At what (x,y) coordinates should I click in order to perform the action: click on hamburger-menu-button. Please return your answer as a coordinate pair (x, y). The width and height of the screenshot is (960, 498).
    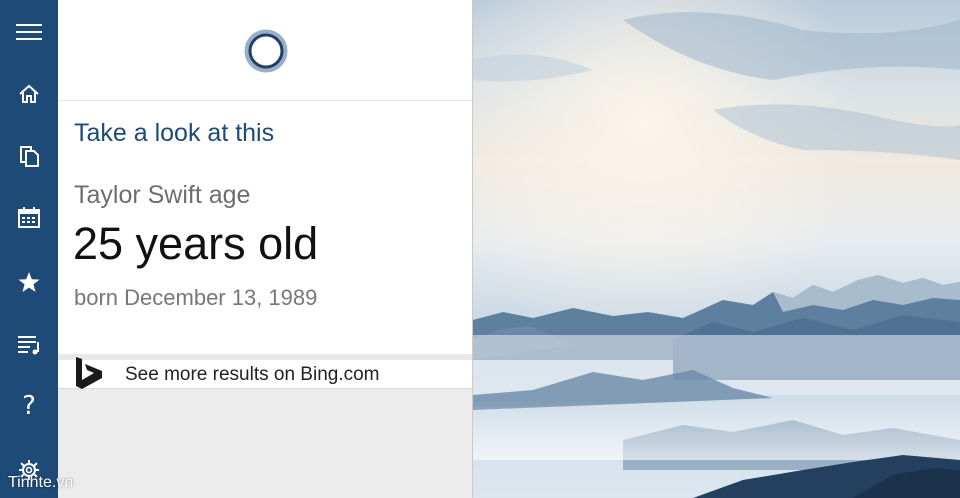
    Looking at the image, I should click on (29, 32).